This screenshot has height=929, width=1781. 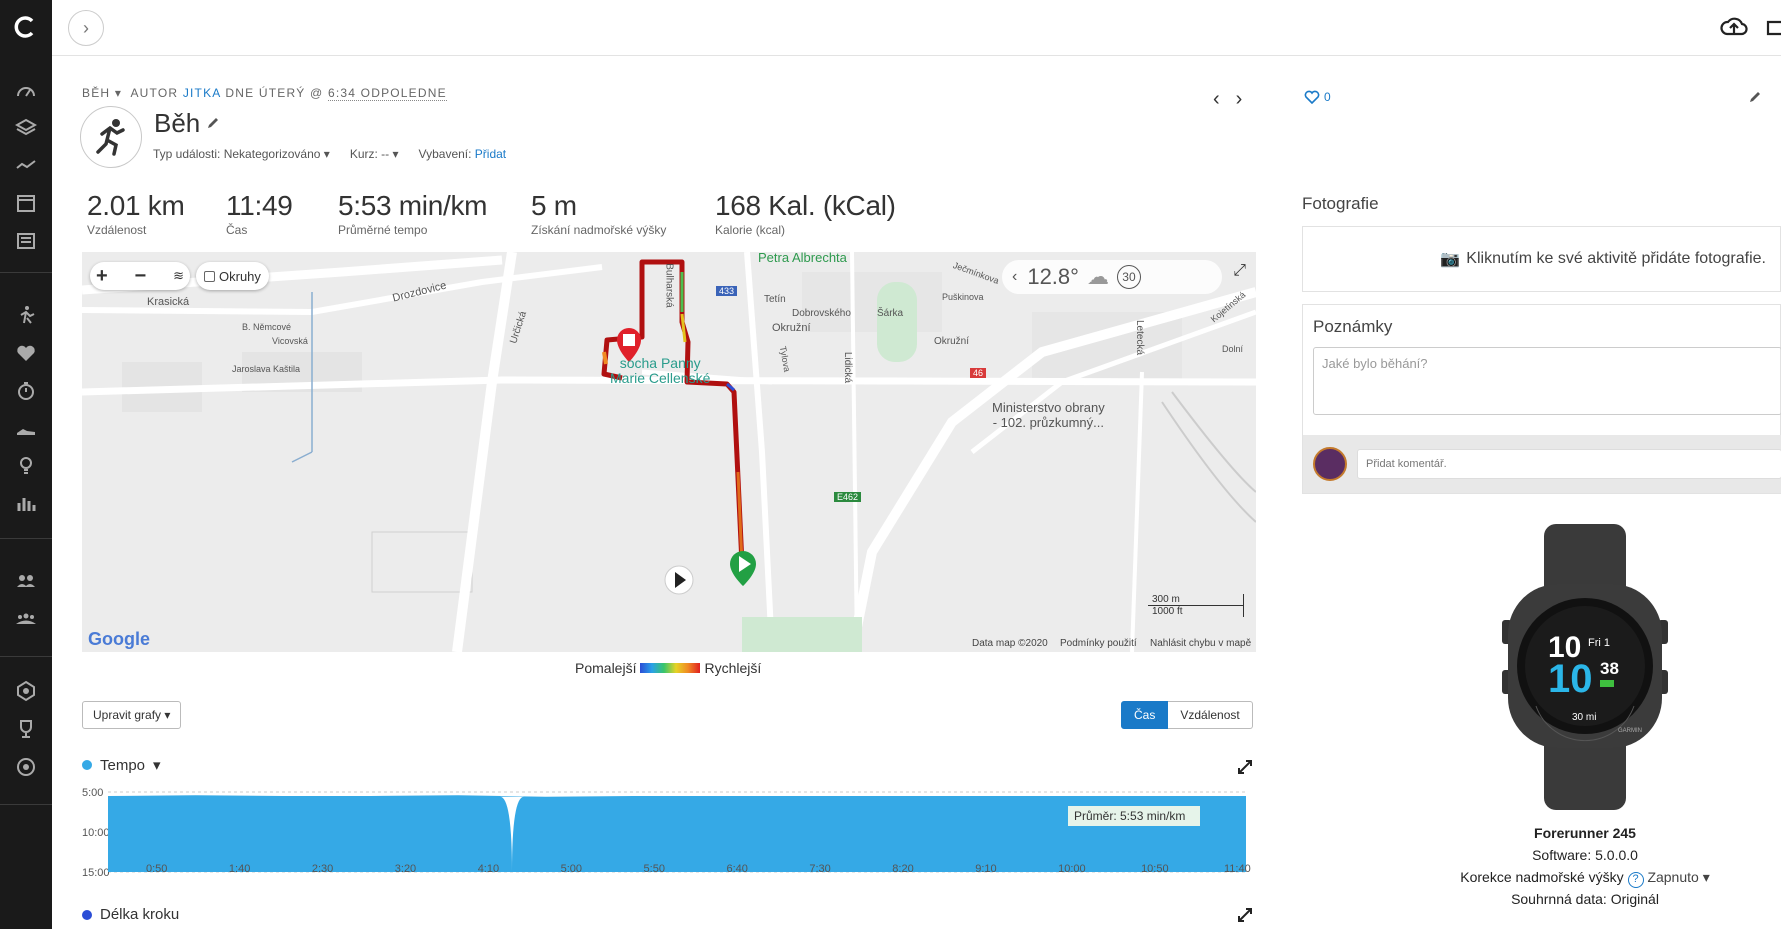 What do you see at coordinates (111, 137) in the screenshot?
I see `activity-type-badge` at bounding box center [111, 137].